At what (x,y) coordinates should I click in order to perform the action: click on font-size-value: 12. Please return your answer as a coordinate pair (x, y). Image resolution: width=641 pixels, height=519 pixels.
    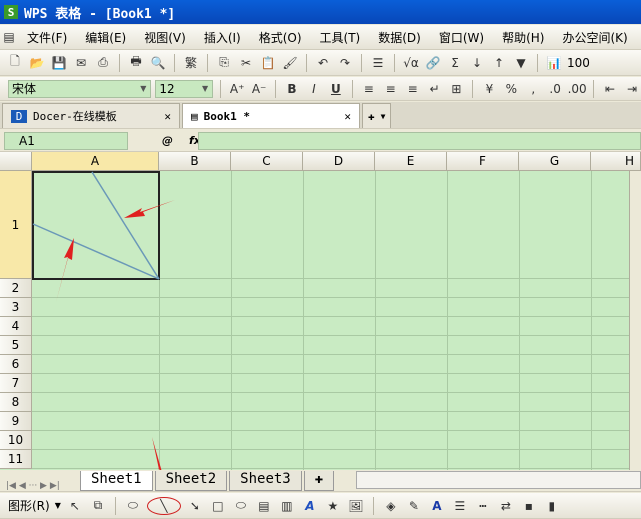
    Looking at the image, I should click on (167, 88).